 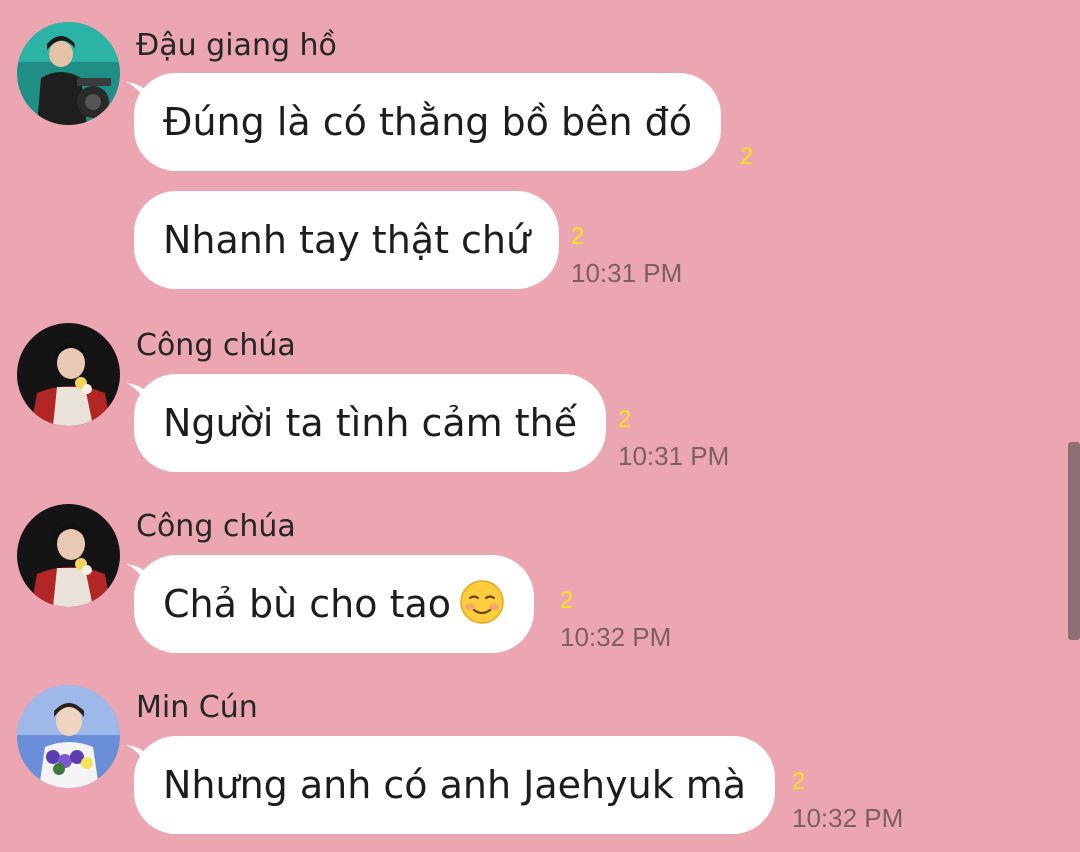 What do you see at coordinates (236, 45) in the screenshot?
I see `sender-name: Đậu giang hồ` at bounding box center [236, 45].